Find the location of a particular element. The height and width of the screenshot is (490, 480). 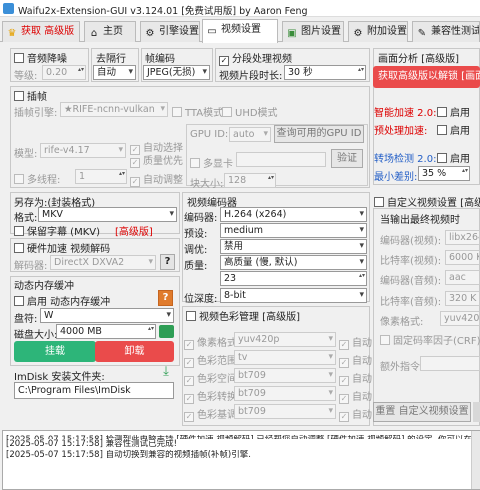

space-auto-checkbox: ✓ 自动 is located at coordinates (355, 378).